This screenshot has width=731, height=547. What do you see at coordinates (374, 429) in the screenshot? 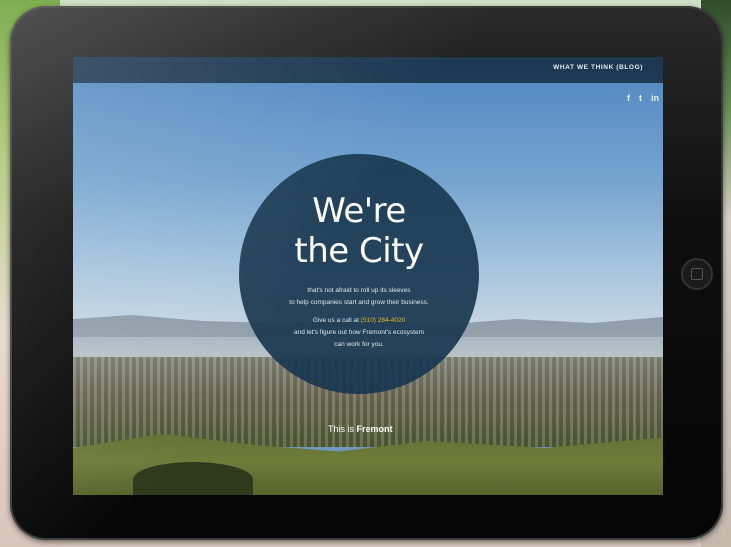
I see `brand-city: Fremont` at bounding box center [374, 429].